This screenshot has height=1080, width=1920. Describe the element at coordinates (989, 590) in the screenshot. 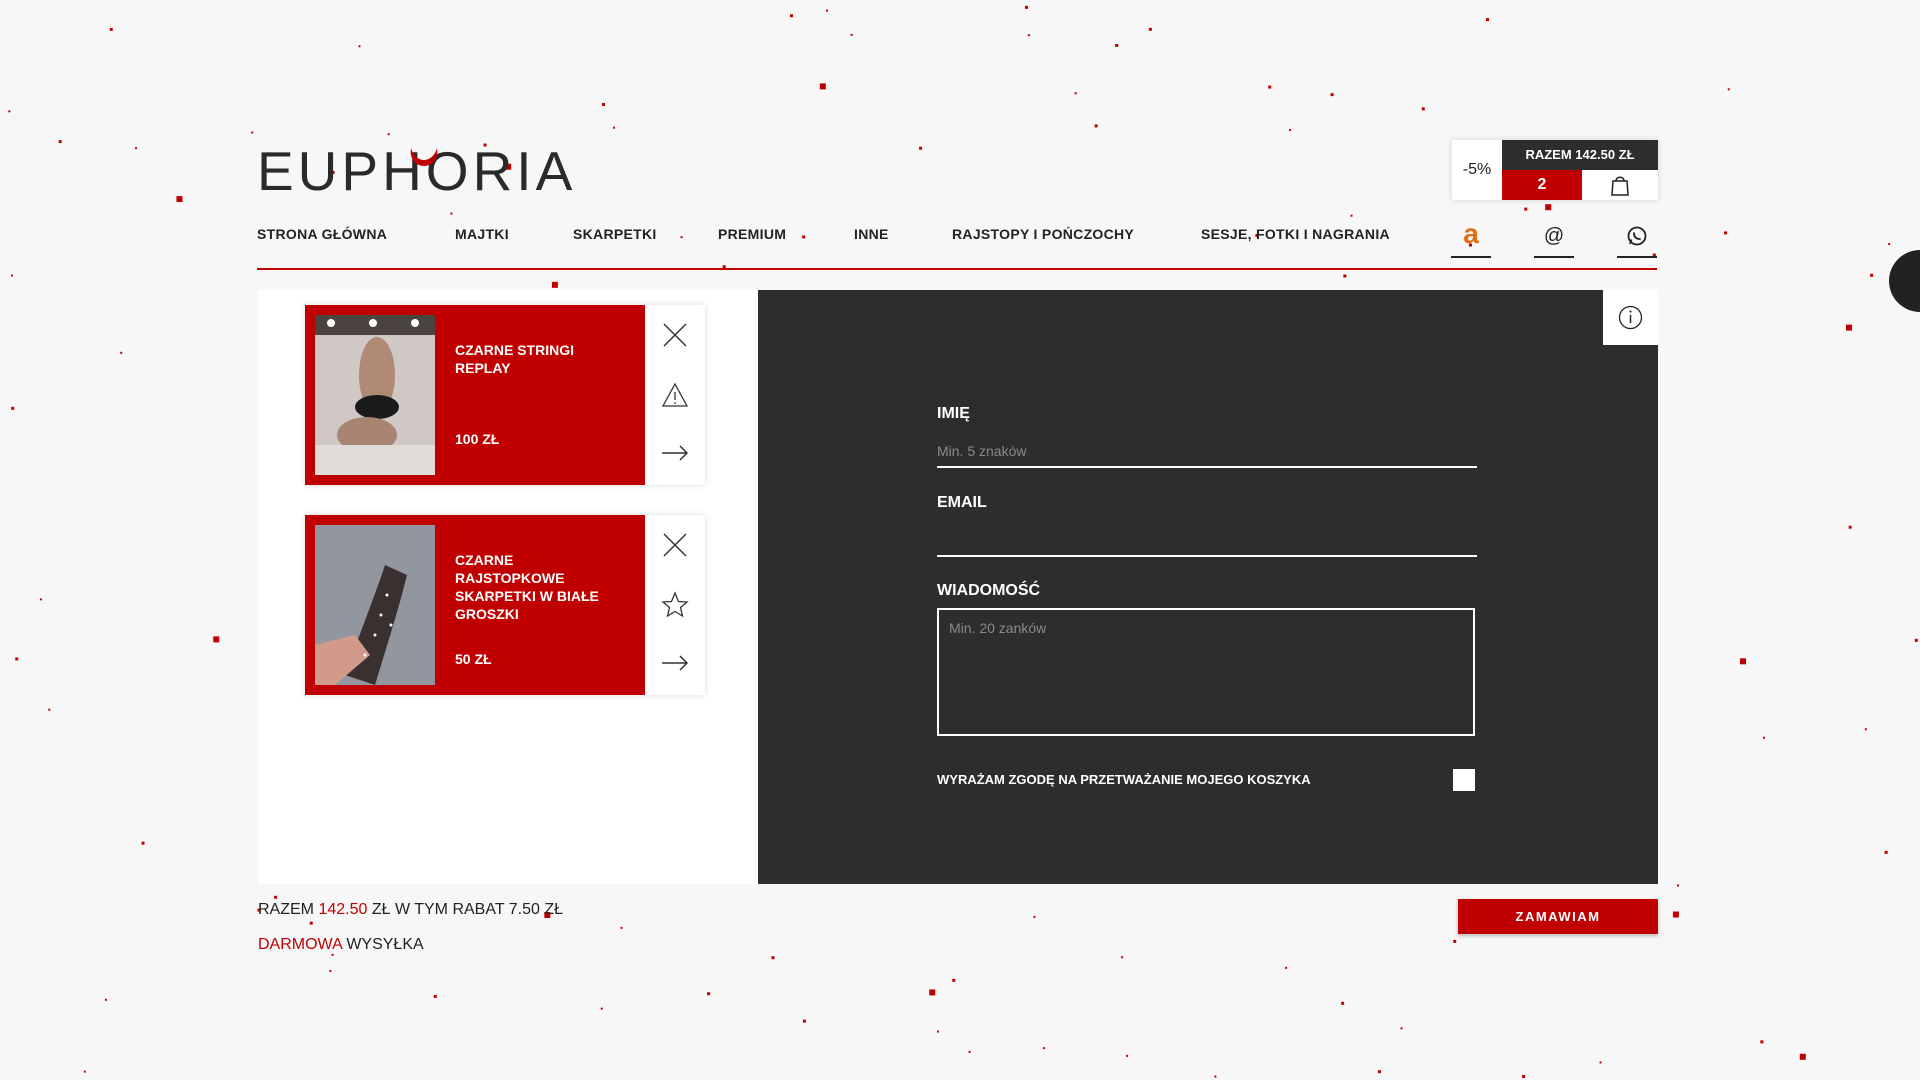

I see `message-label: WIADOMOŚĆ` at that location.